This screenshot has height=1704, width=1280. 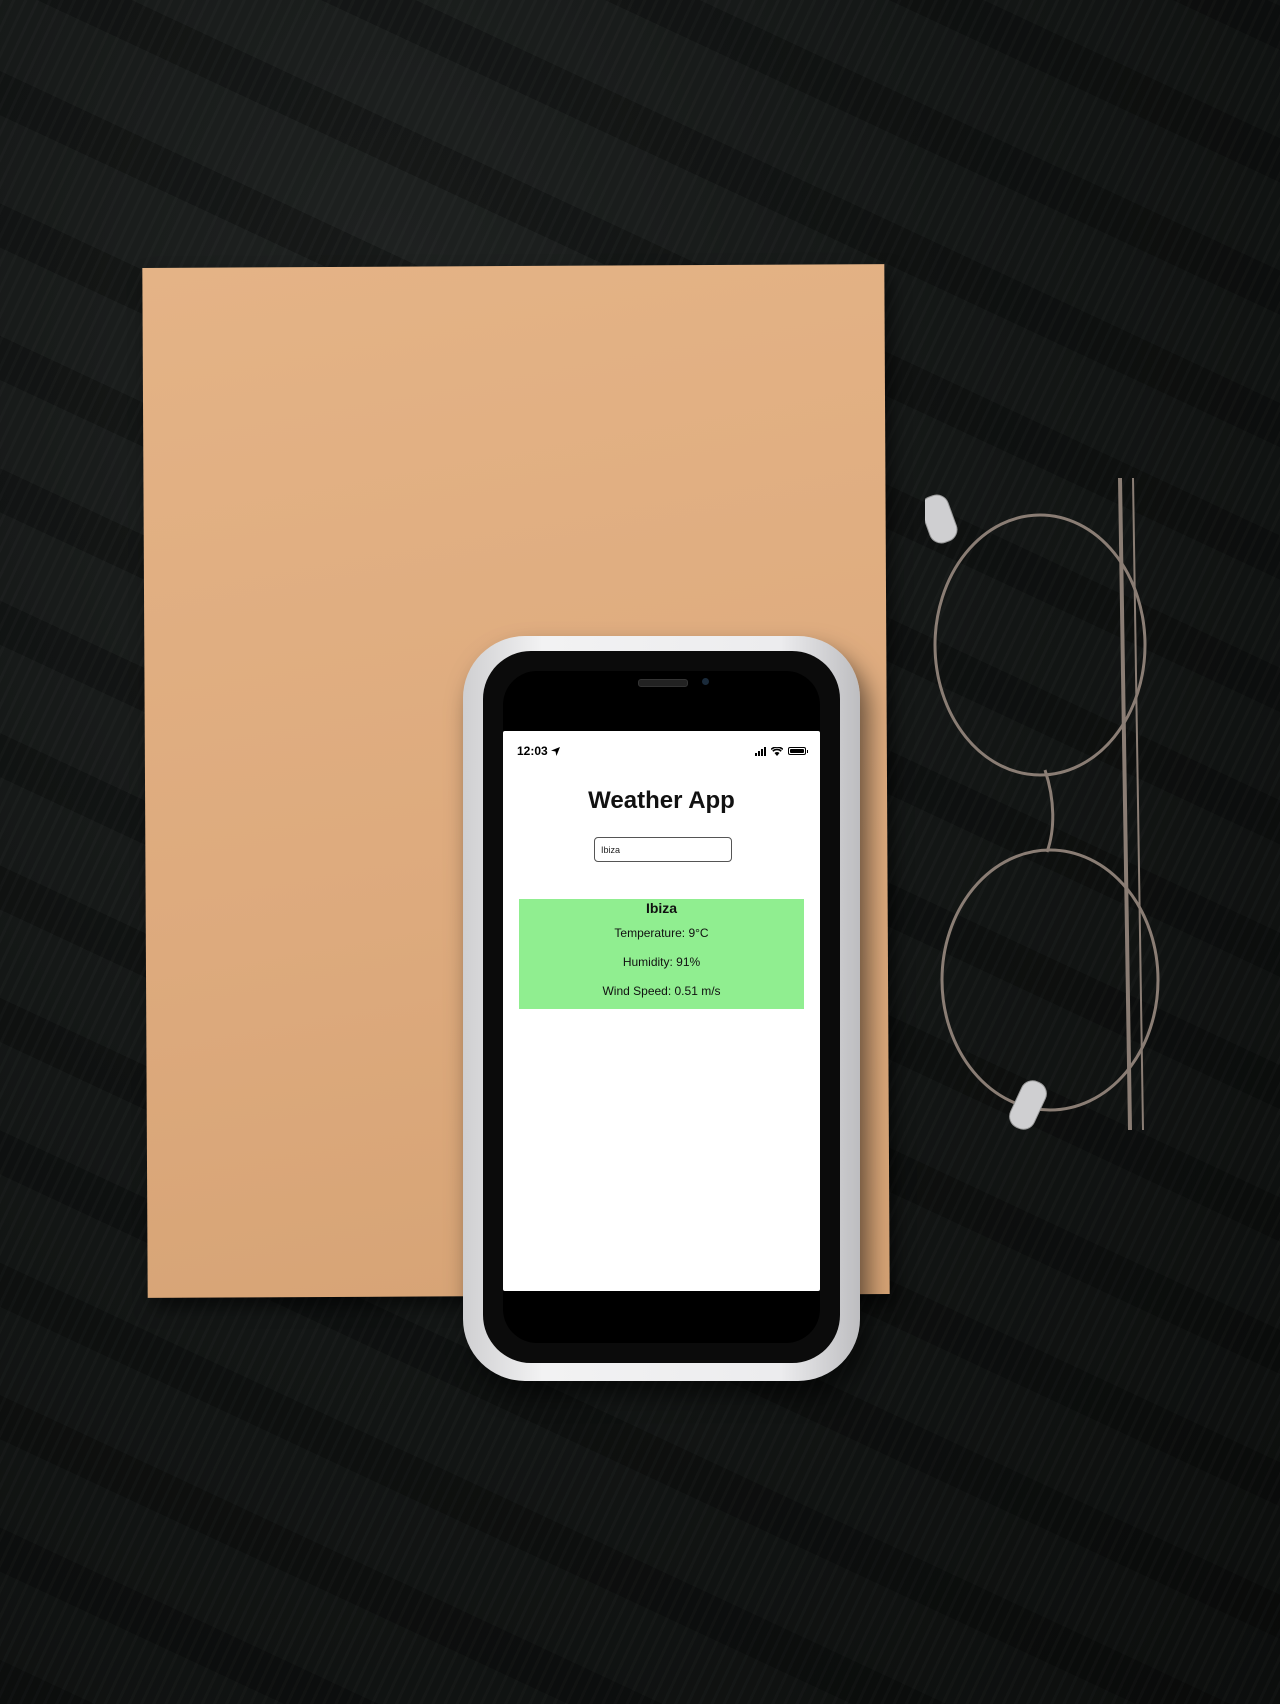 I want to click on phone-notch, so click(x=663, y=685).